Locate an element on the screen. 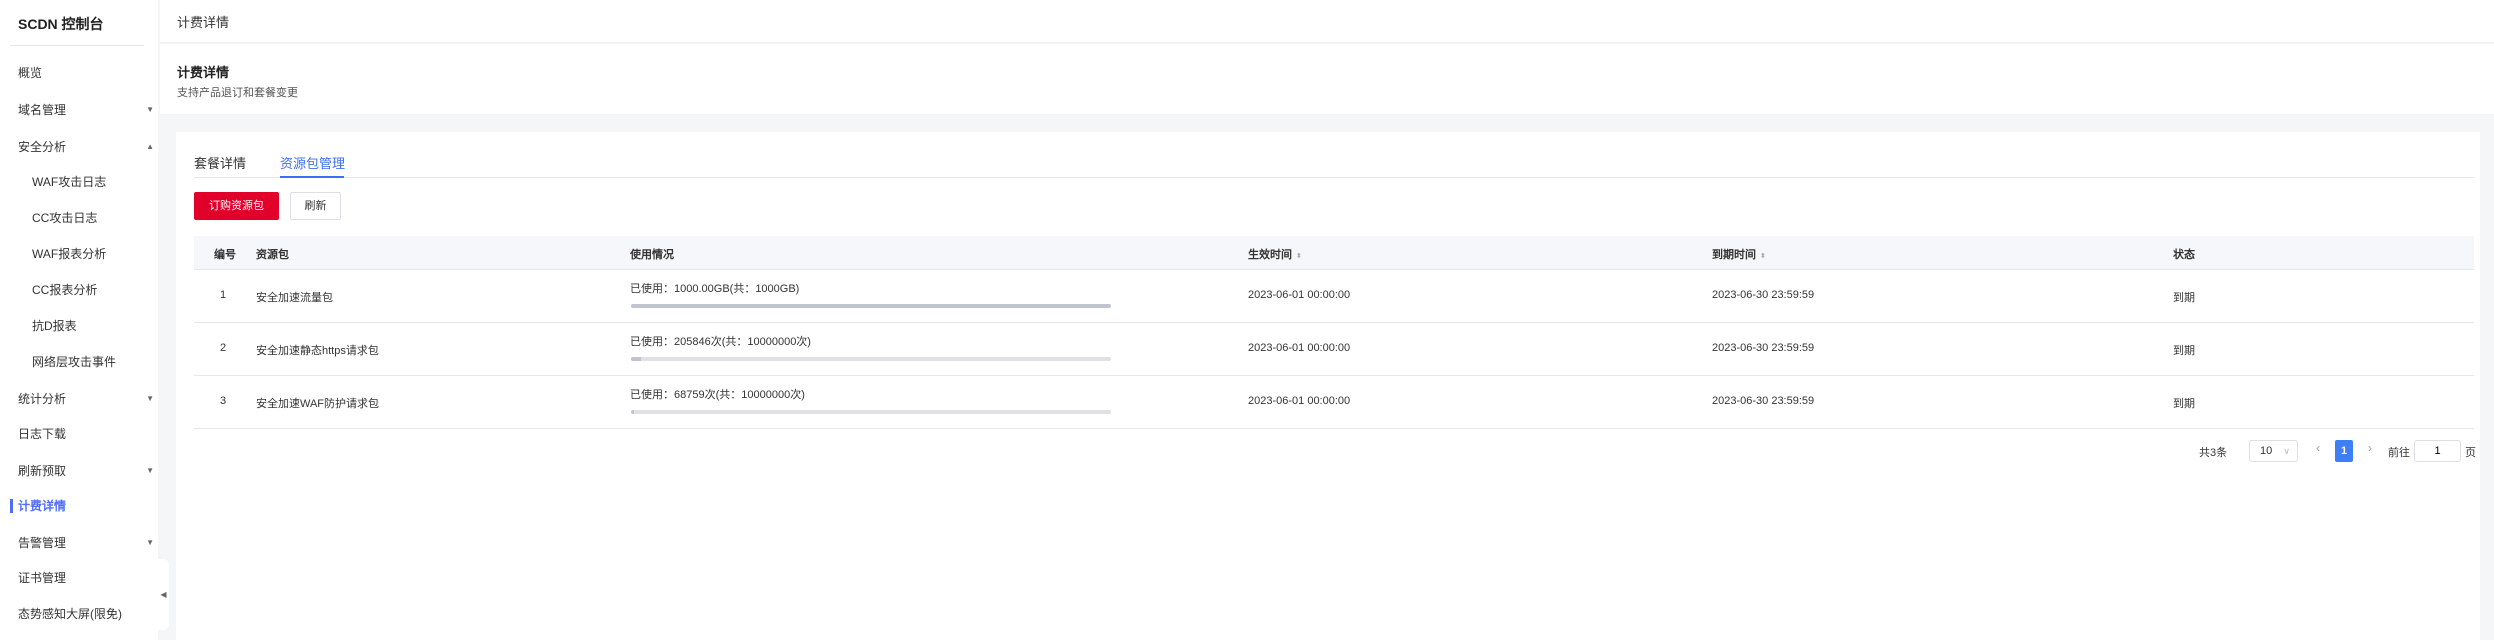 This screenshot has height=640, width=2494. sidebar-item-label: 计费详情 is located at coordinates (42, 506).